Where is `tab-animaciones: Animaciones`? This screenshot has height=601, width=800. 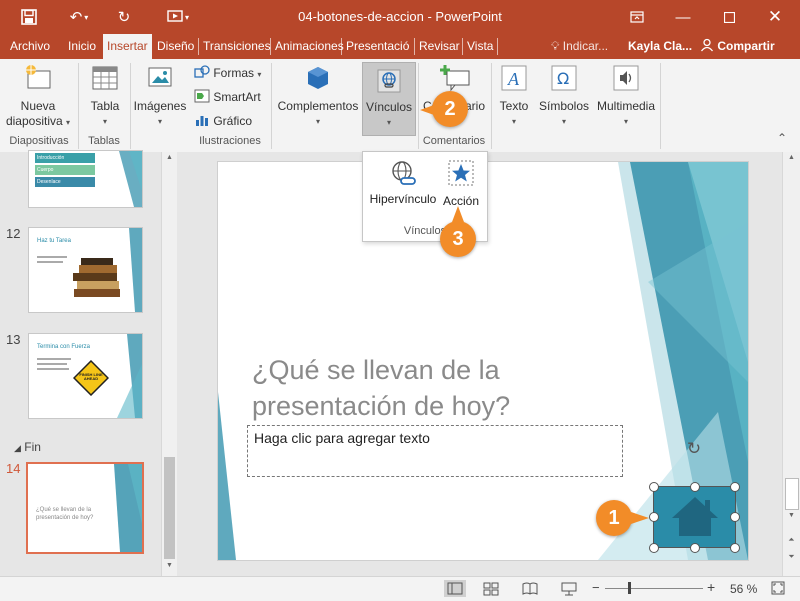
tab-animaciones: Animaciones is located at coordinates (309, 46).